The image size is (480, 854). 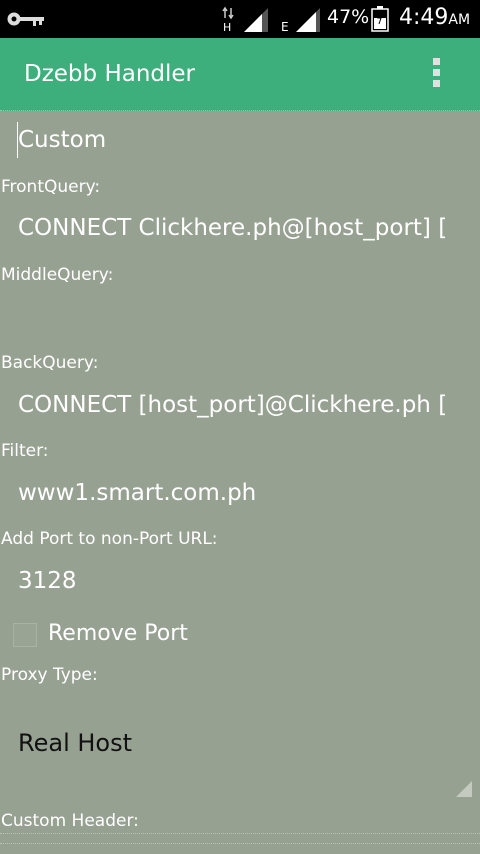 What do you see at coordinates (240, 319) in the screenshot?
I see `middle-query-input` at bounding box center [240, 319].